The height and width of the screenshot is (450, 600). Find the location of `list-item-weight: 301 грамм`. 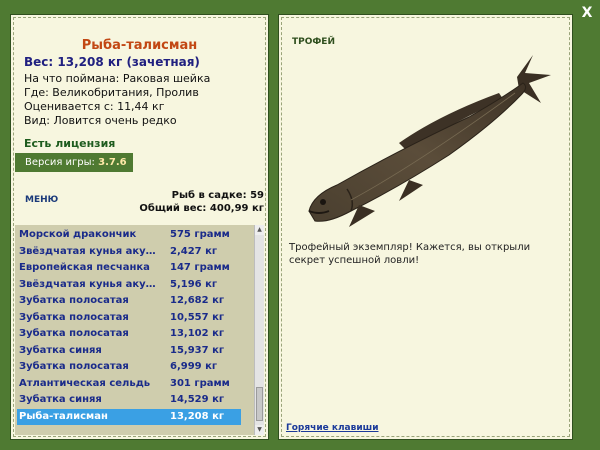

list-item-weight: 301 грамм is located at coordinates (200, 383).